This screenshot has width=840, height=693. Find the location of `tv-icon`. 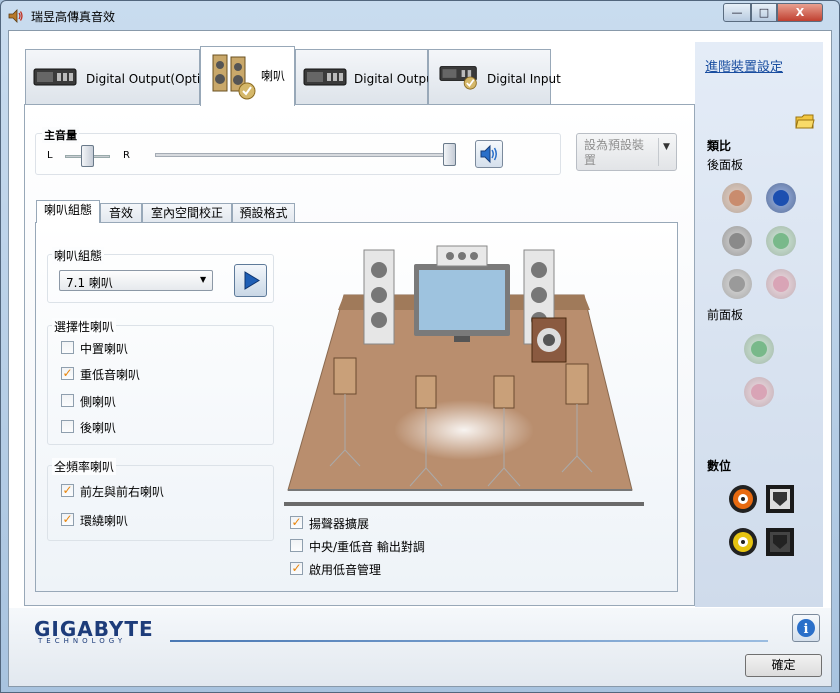

tv-icon is located at coordinates (462, 303).